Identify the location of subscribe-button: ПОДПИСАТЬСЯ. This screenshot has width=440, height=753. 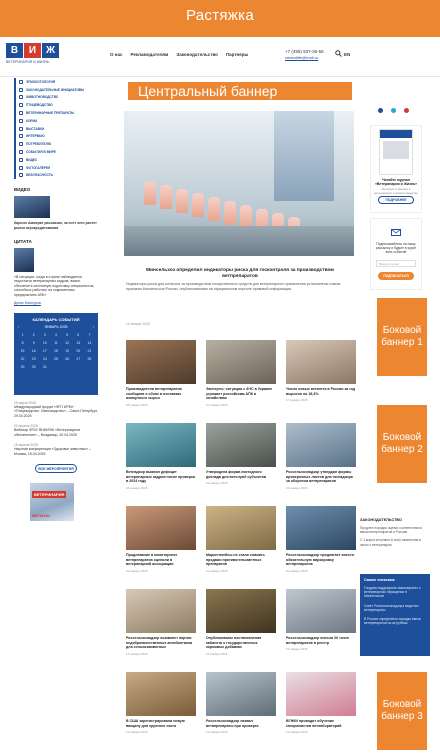
(396, 276).